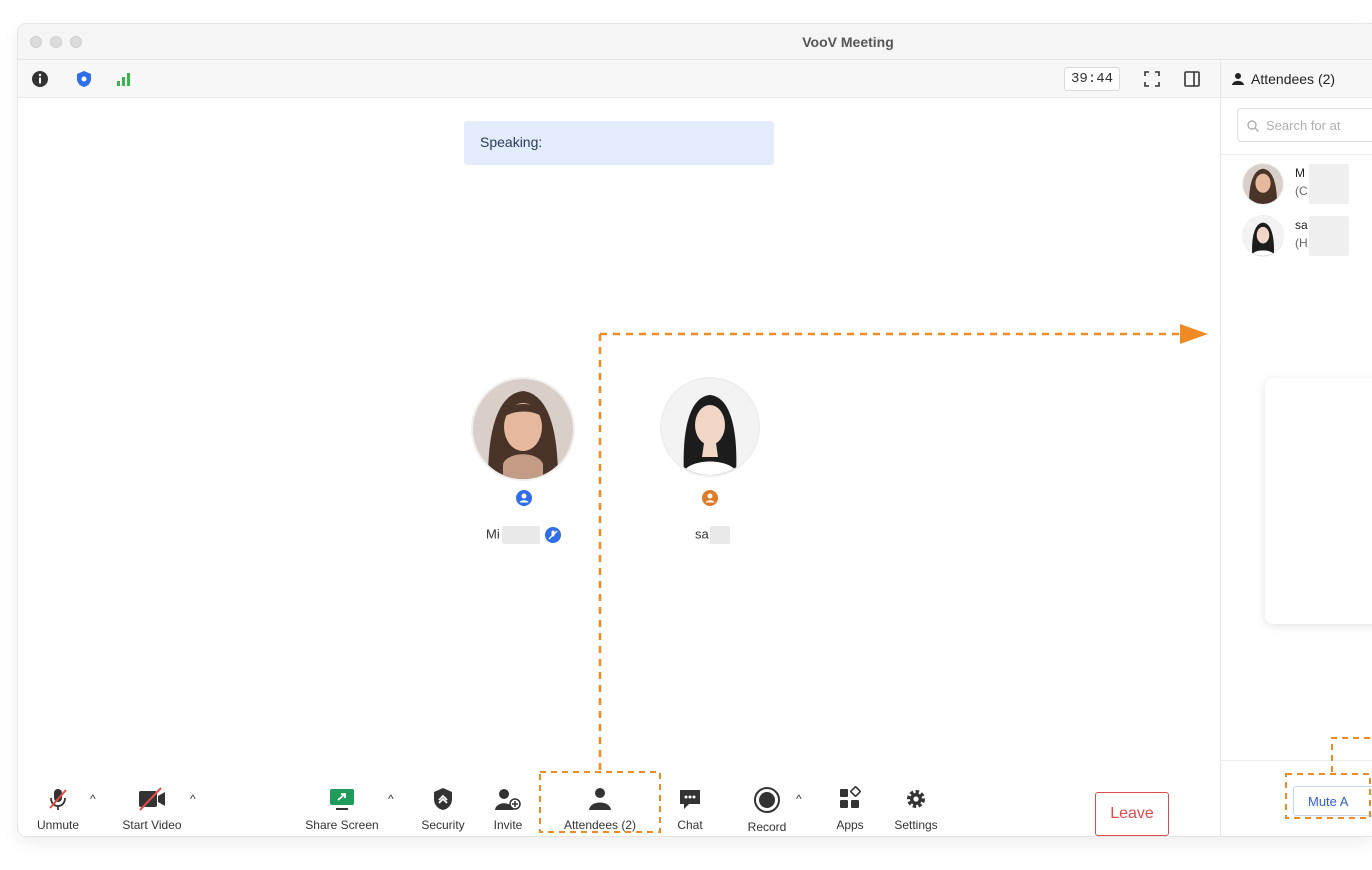 This screenshot has height=870, width=1372. Describe the element at coordinates (1152, 79) in the screenshot. I see `fullscreen-icon` at that location.